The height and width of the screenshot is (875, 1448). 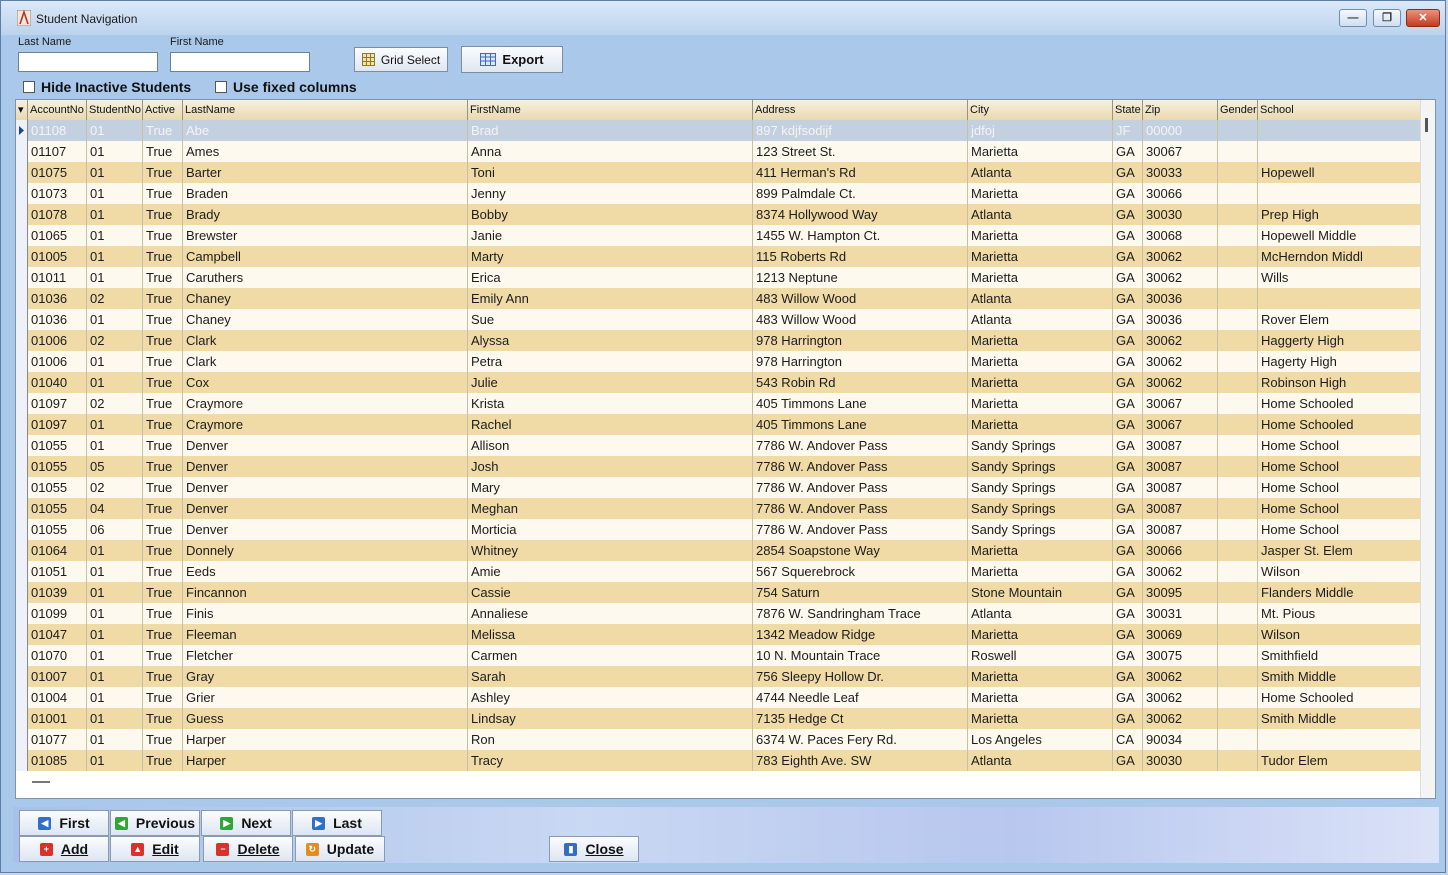 I want to click on cell-address: 7876 W. Sandringham Trace, so click(x=860, y=613).